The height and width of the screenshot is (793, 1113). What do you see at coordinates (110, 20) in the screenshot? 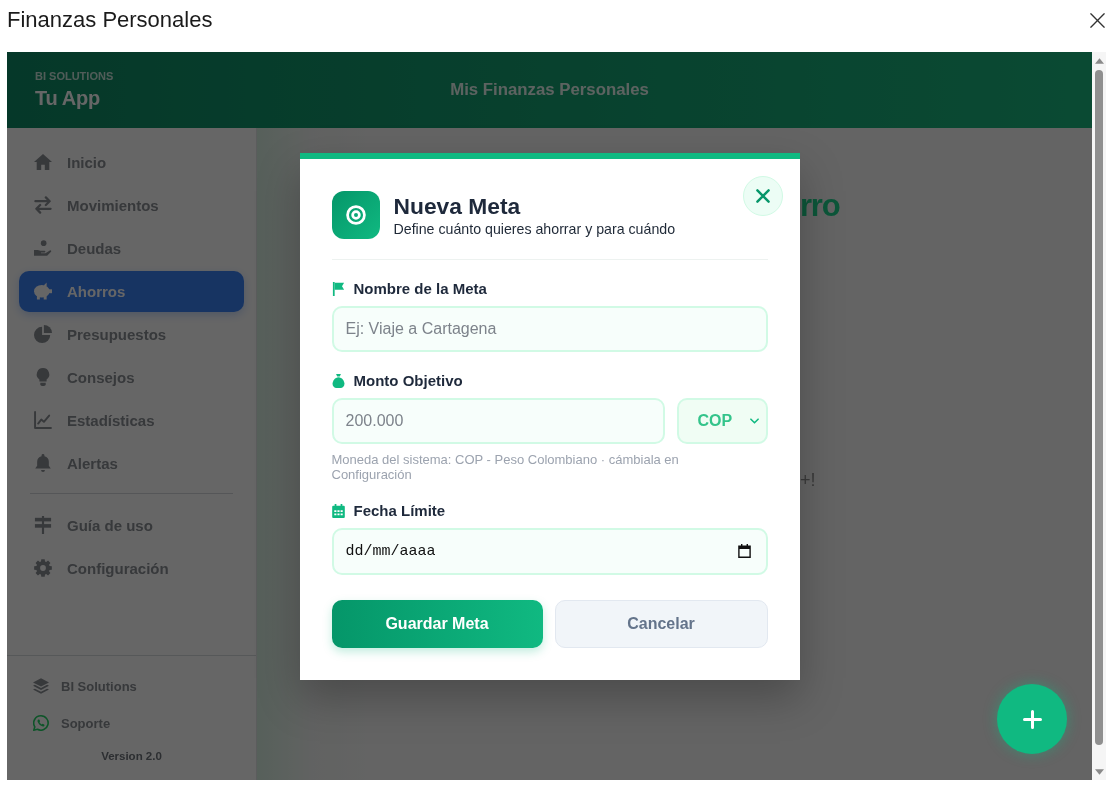
I see `window-title: Finanzas Personales` at bounding box center [110, 20].